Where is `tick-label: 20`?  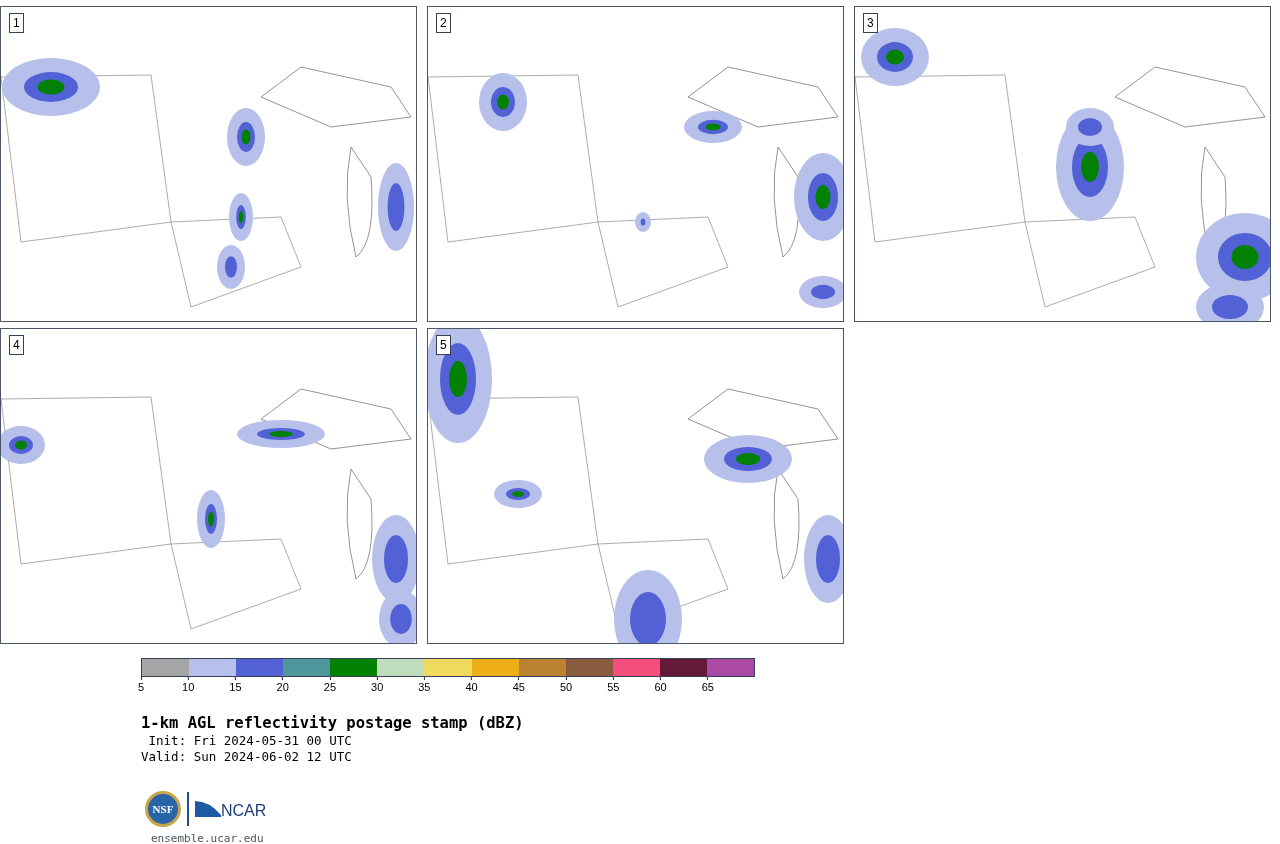
tick-label: 20 is located at coordinates (282, 687).